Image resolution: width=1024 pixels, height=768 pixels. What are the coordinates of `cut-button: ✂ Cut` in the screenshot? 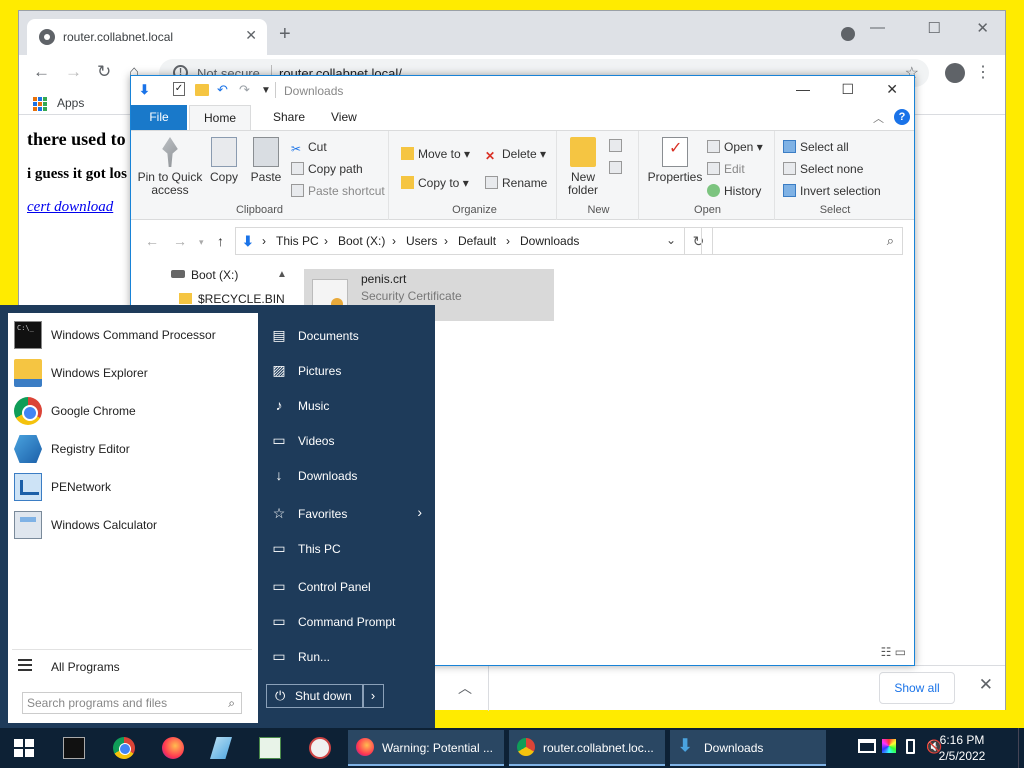 It's located at (309, 148).